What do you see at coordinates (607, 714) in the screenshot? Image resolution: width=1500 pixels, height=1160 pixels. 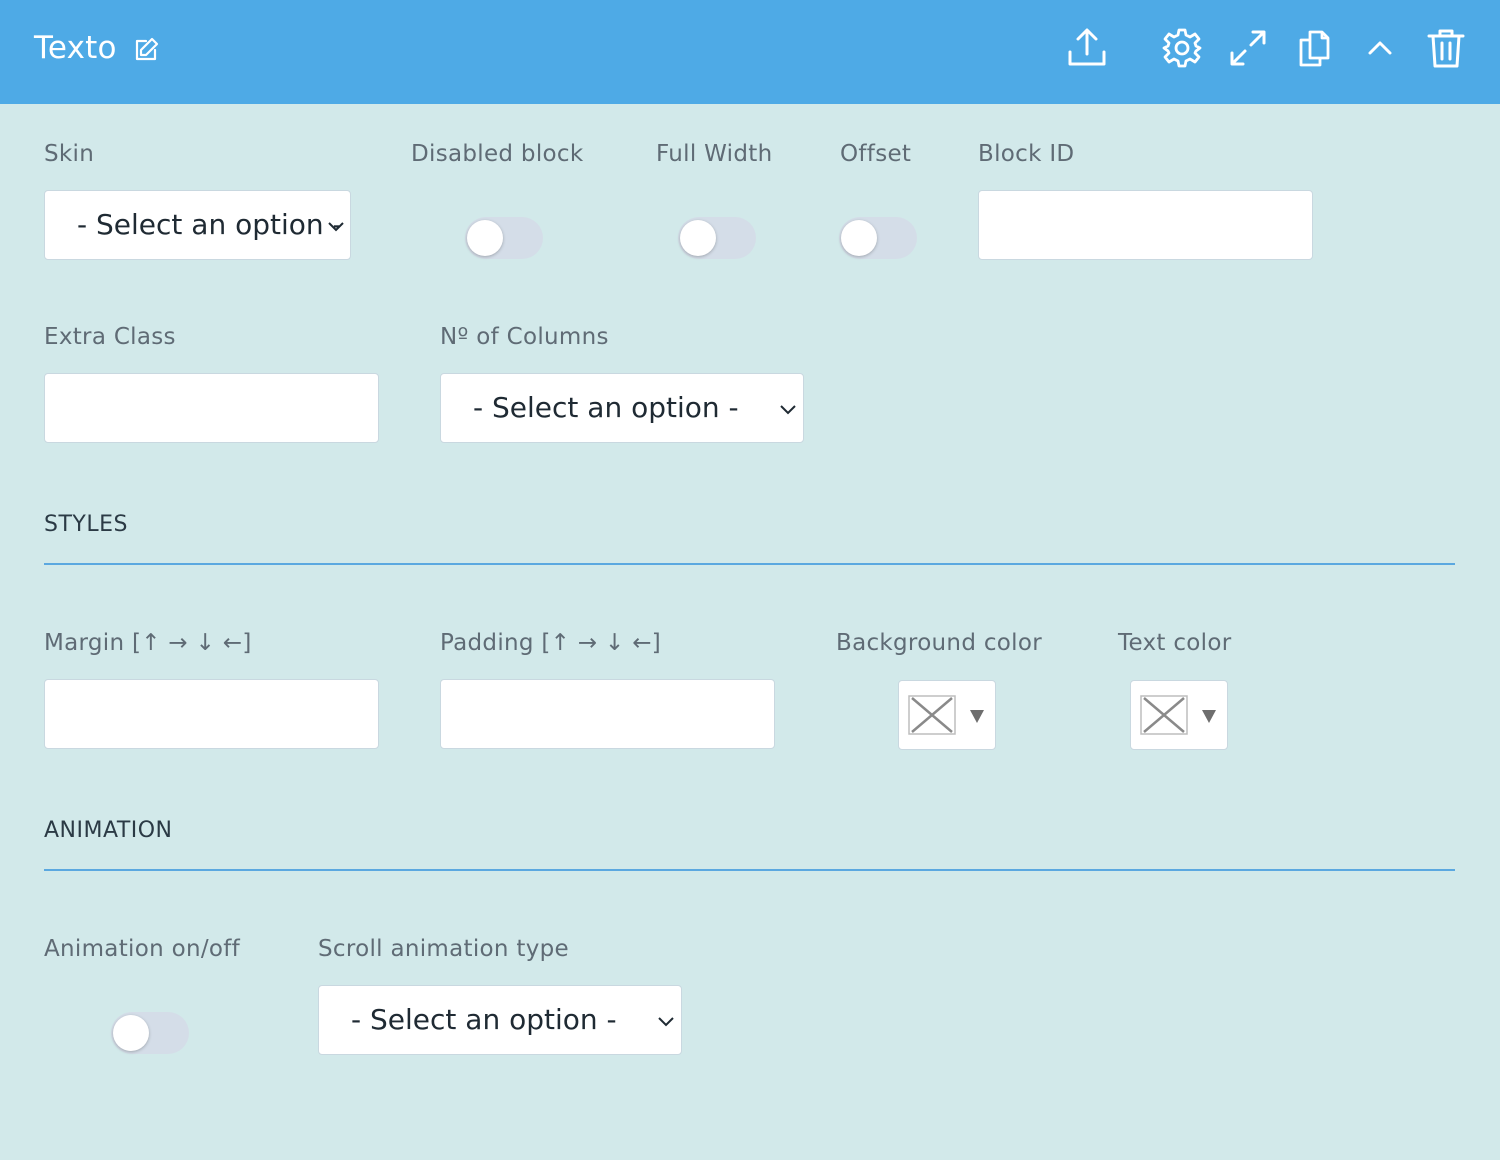 I see `padding-input` at bounding box center [607, 714].